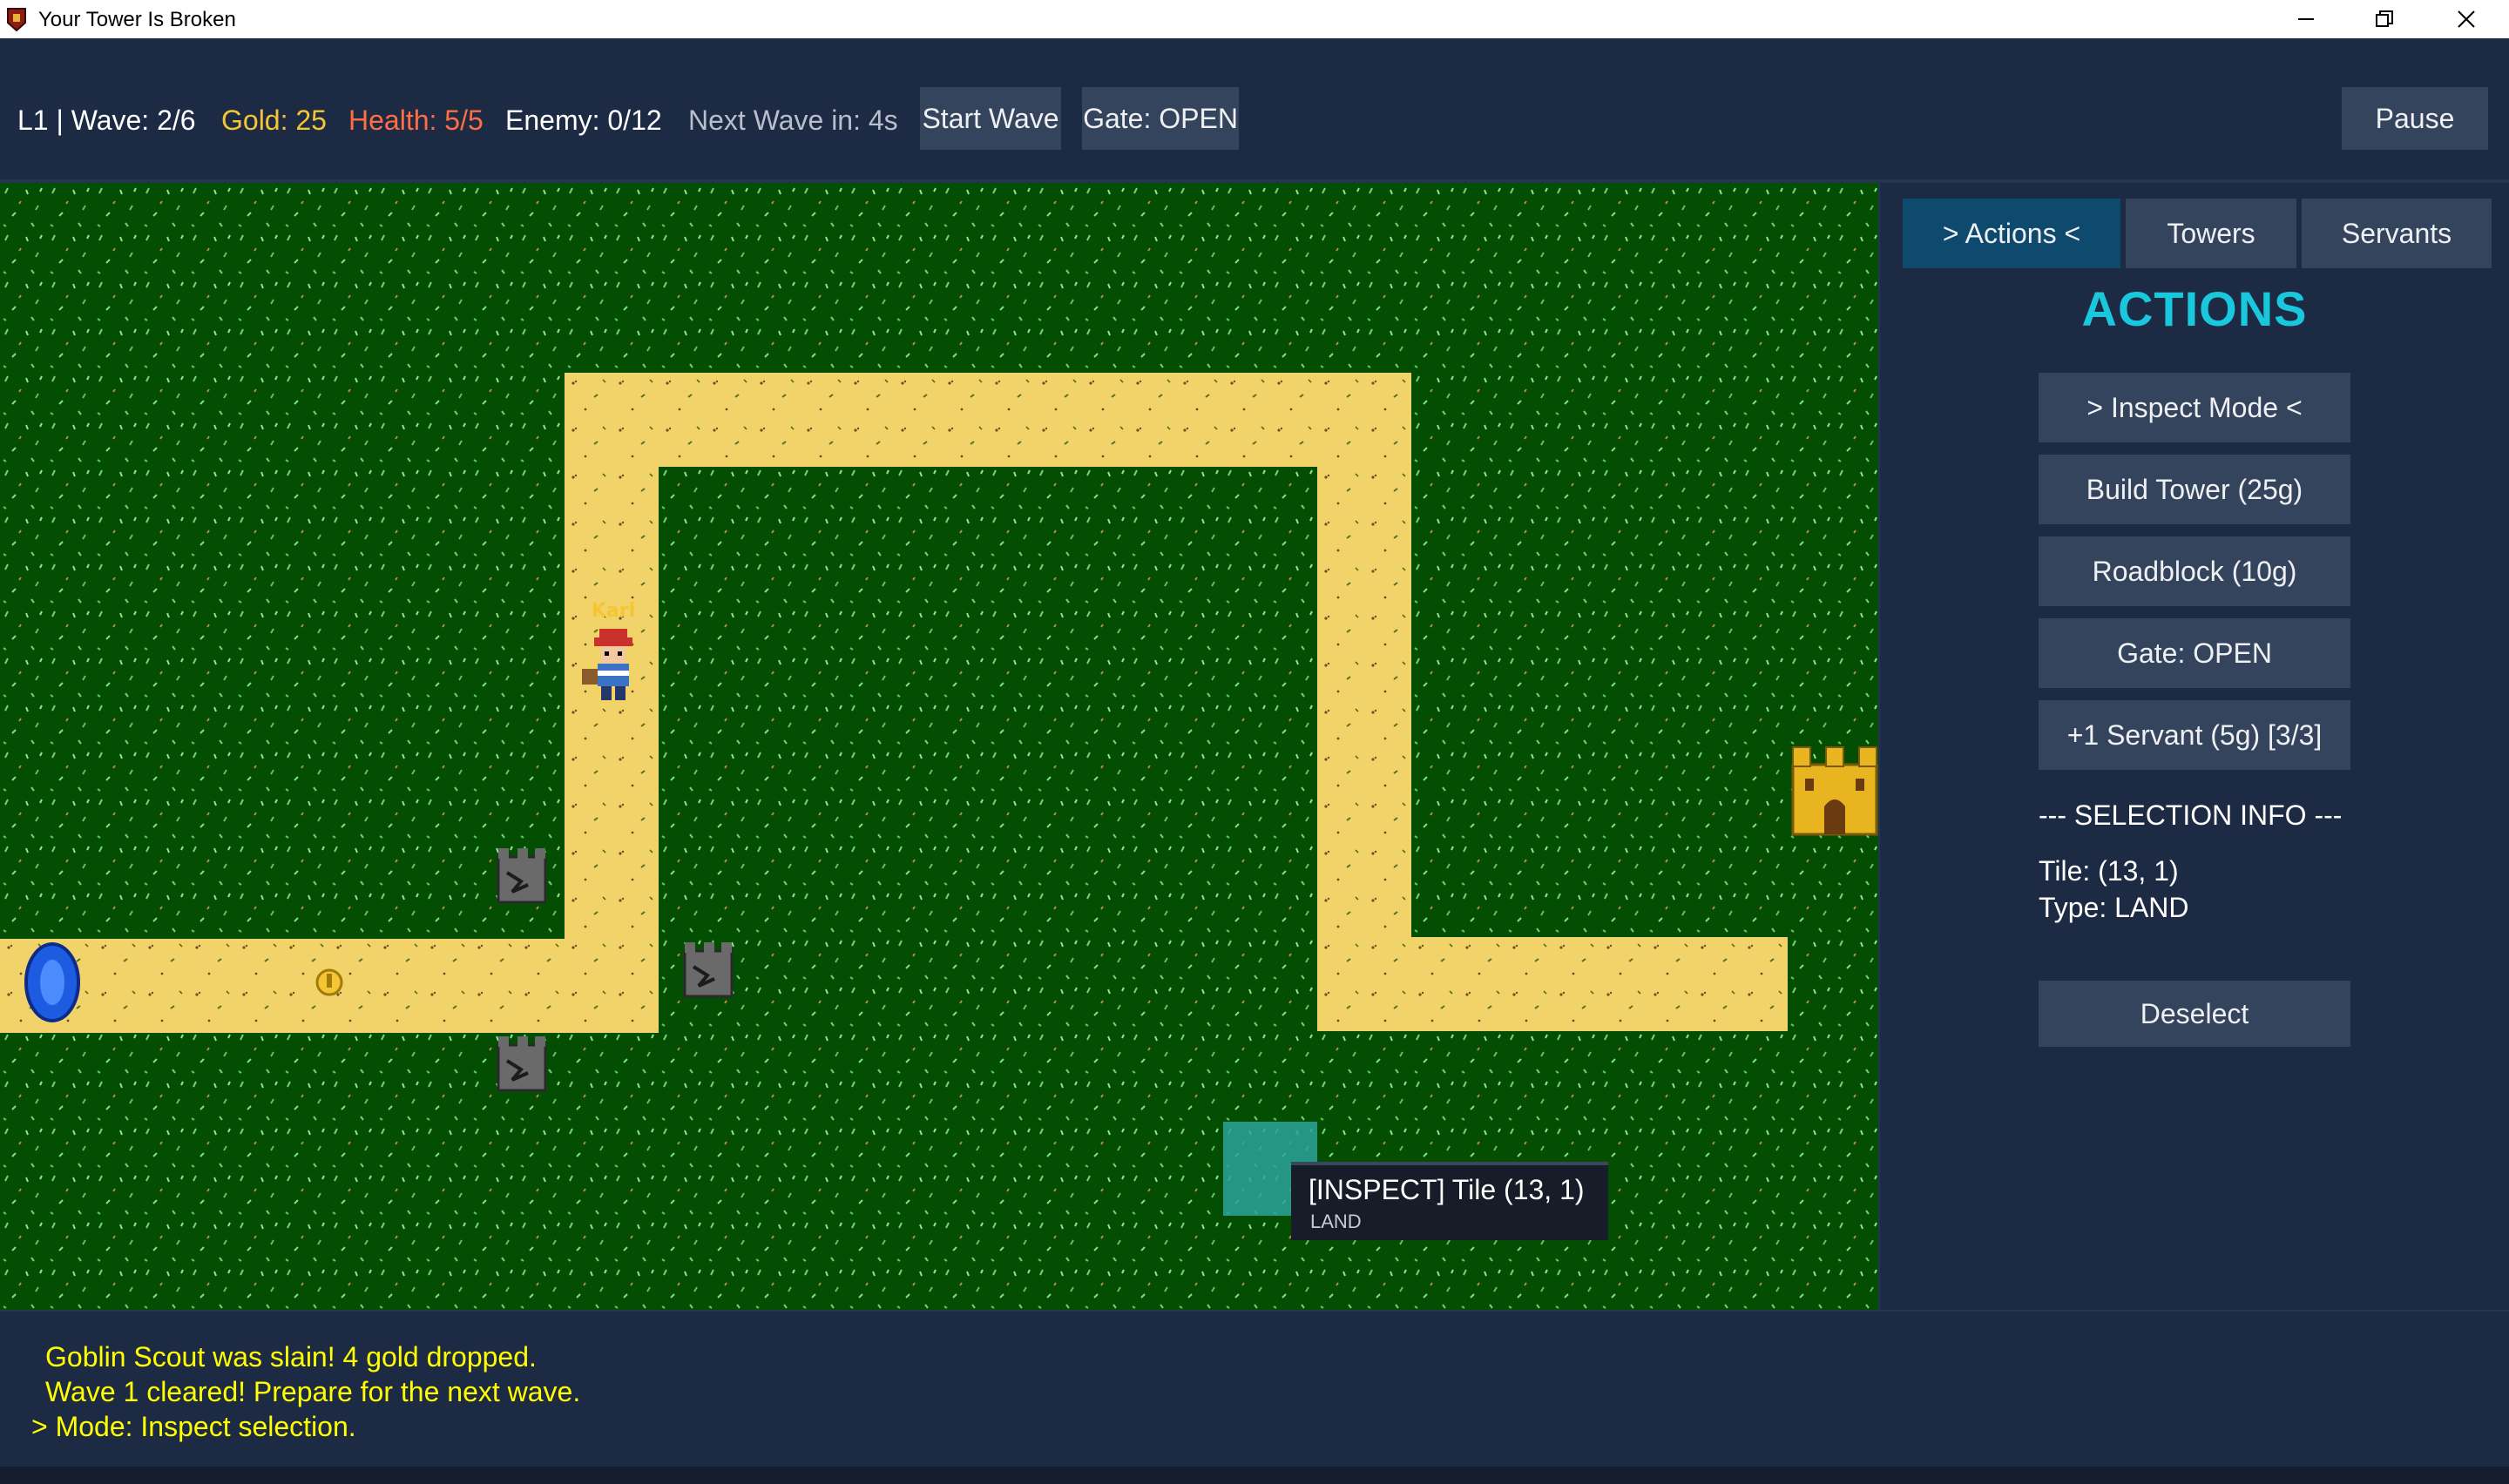 This screenshot has height=1484, width=2509. I want to click on gate-toggle-button: Gate: OPEN, so click(1160, 118).